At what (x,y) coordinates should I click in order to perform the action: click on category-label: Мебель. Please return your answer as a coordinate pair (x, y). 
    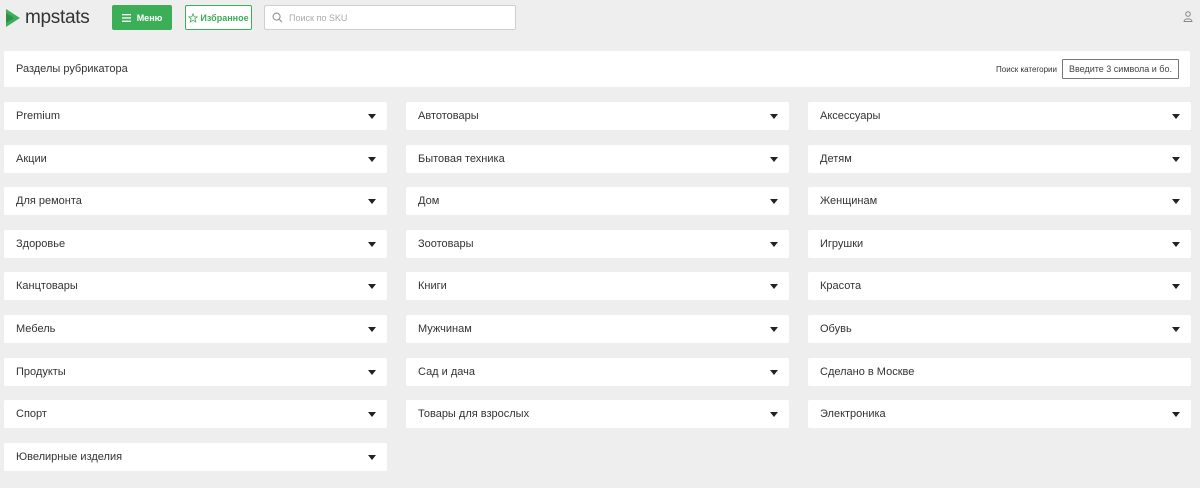
    Looking at the image, I should click on (36, 329).